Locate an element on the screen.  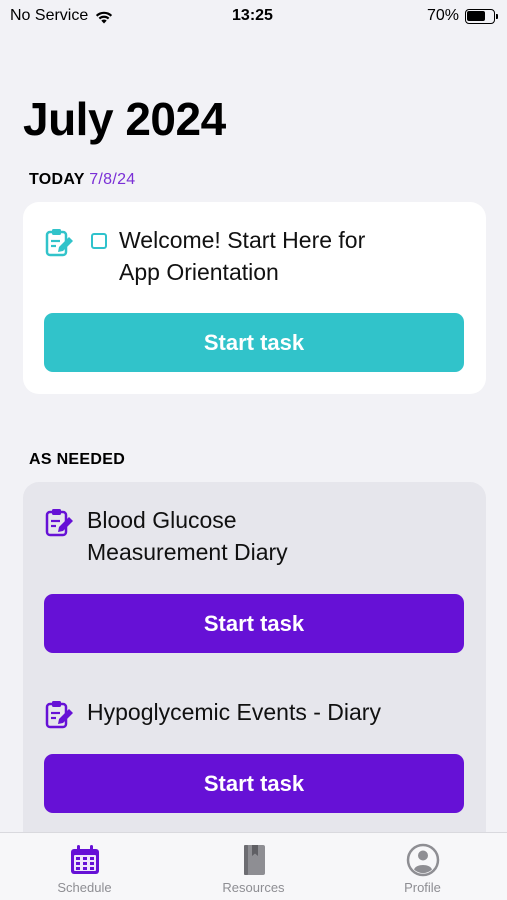
tab-resources: Resources is located at coordinates (254, 869).